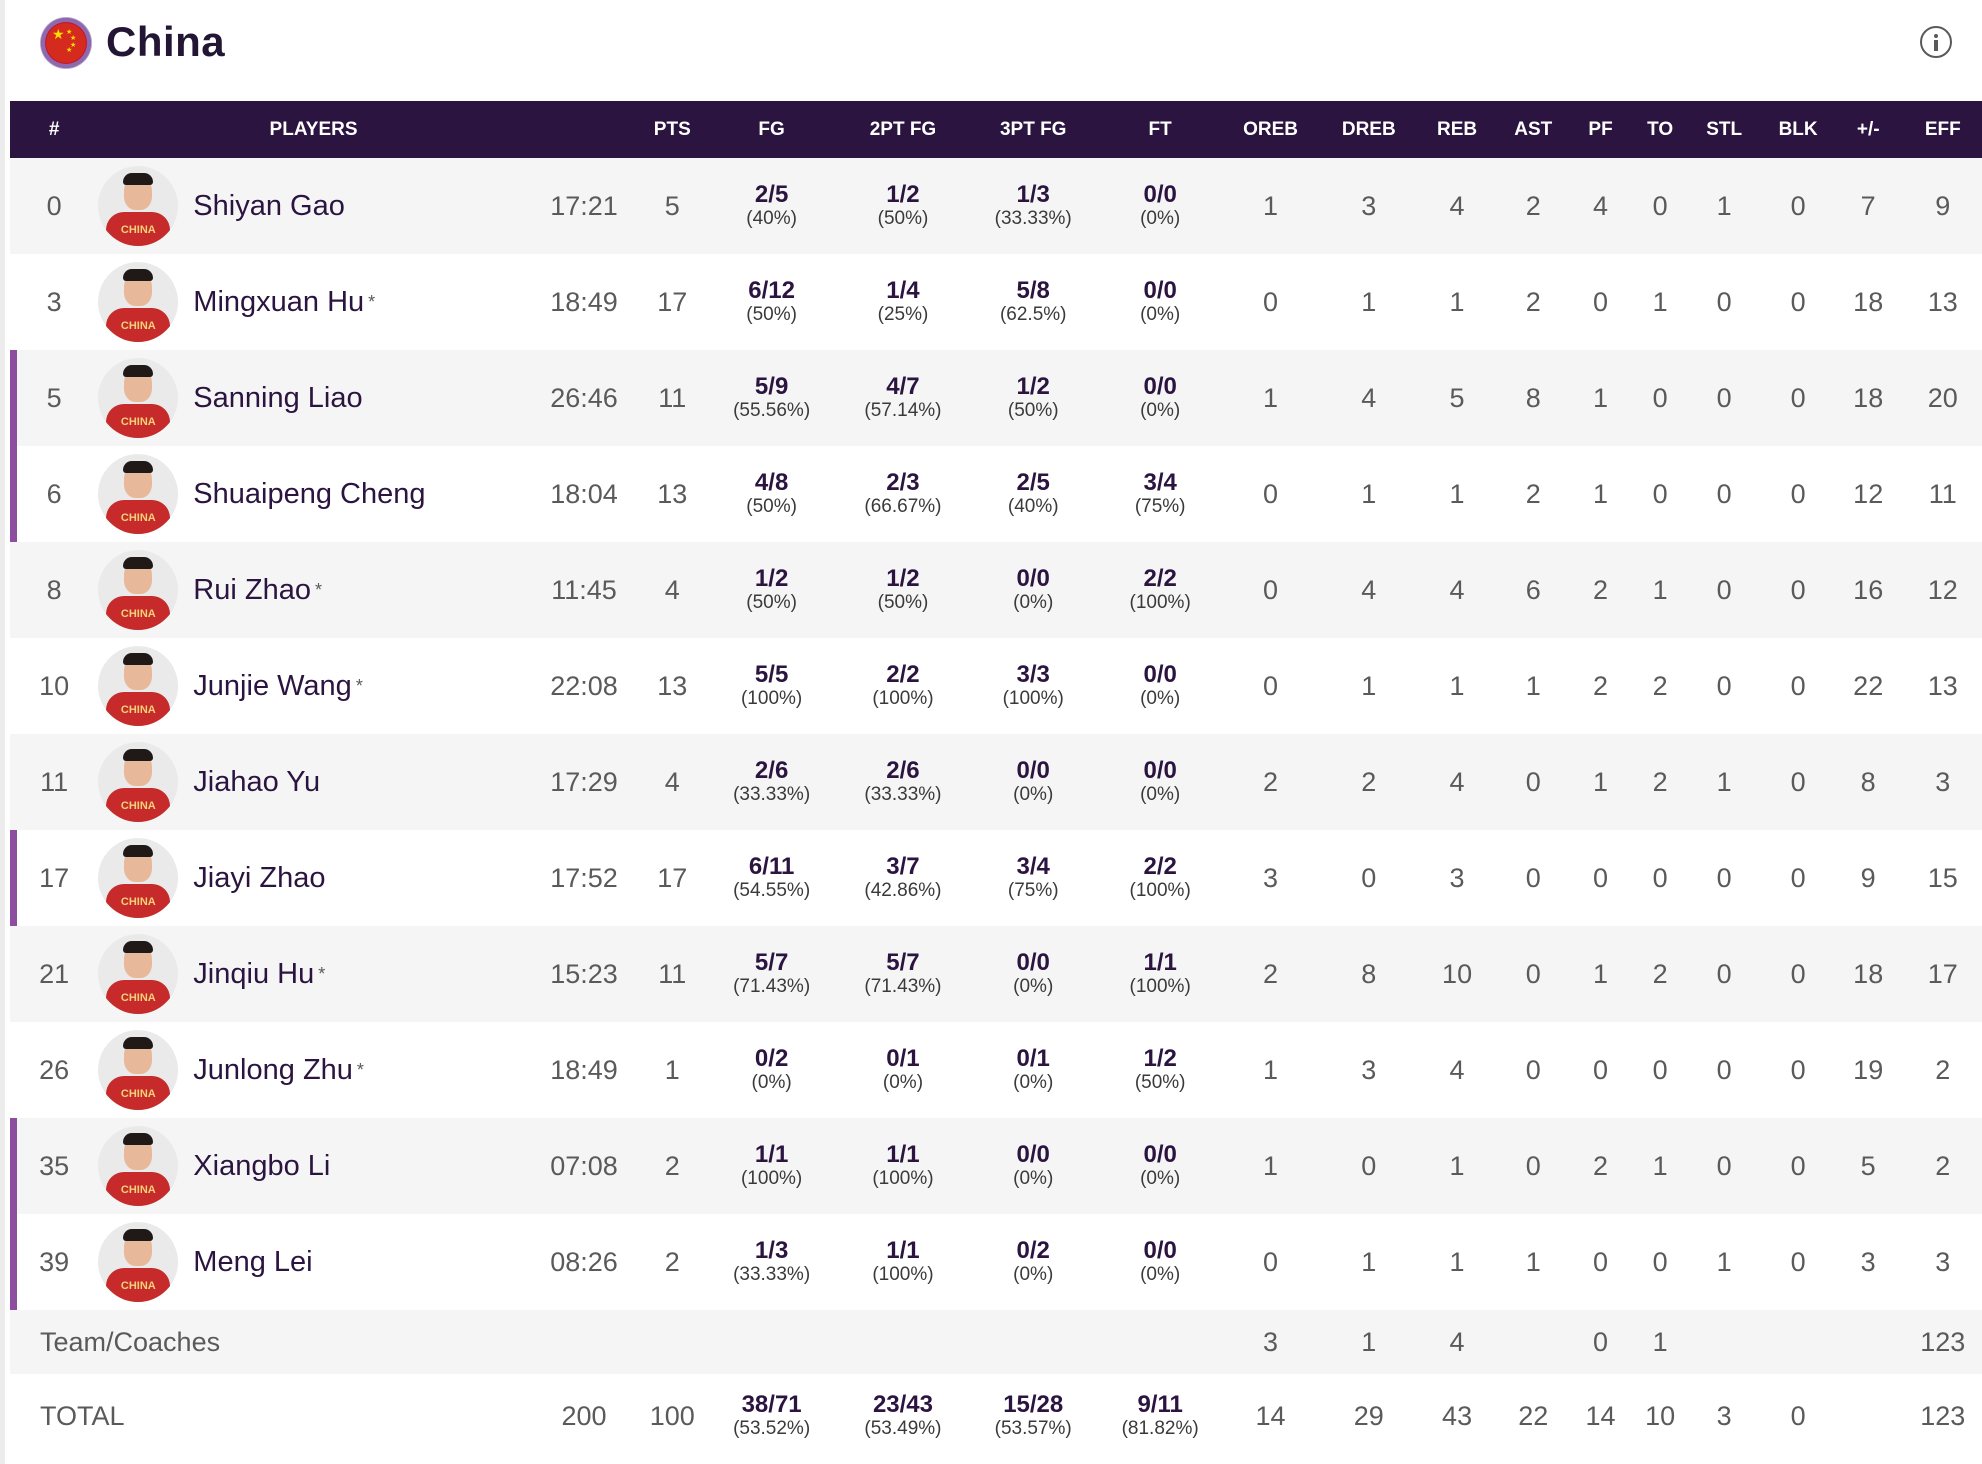 The height and width of the screenshot is (1464, 1982). What do you see at coordinates (996, 50) in the screenshot?
I see `team-header: ★ ★ ★ ★ ★ China` at bounding box center [996, 50].